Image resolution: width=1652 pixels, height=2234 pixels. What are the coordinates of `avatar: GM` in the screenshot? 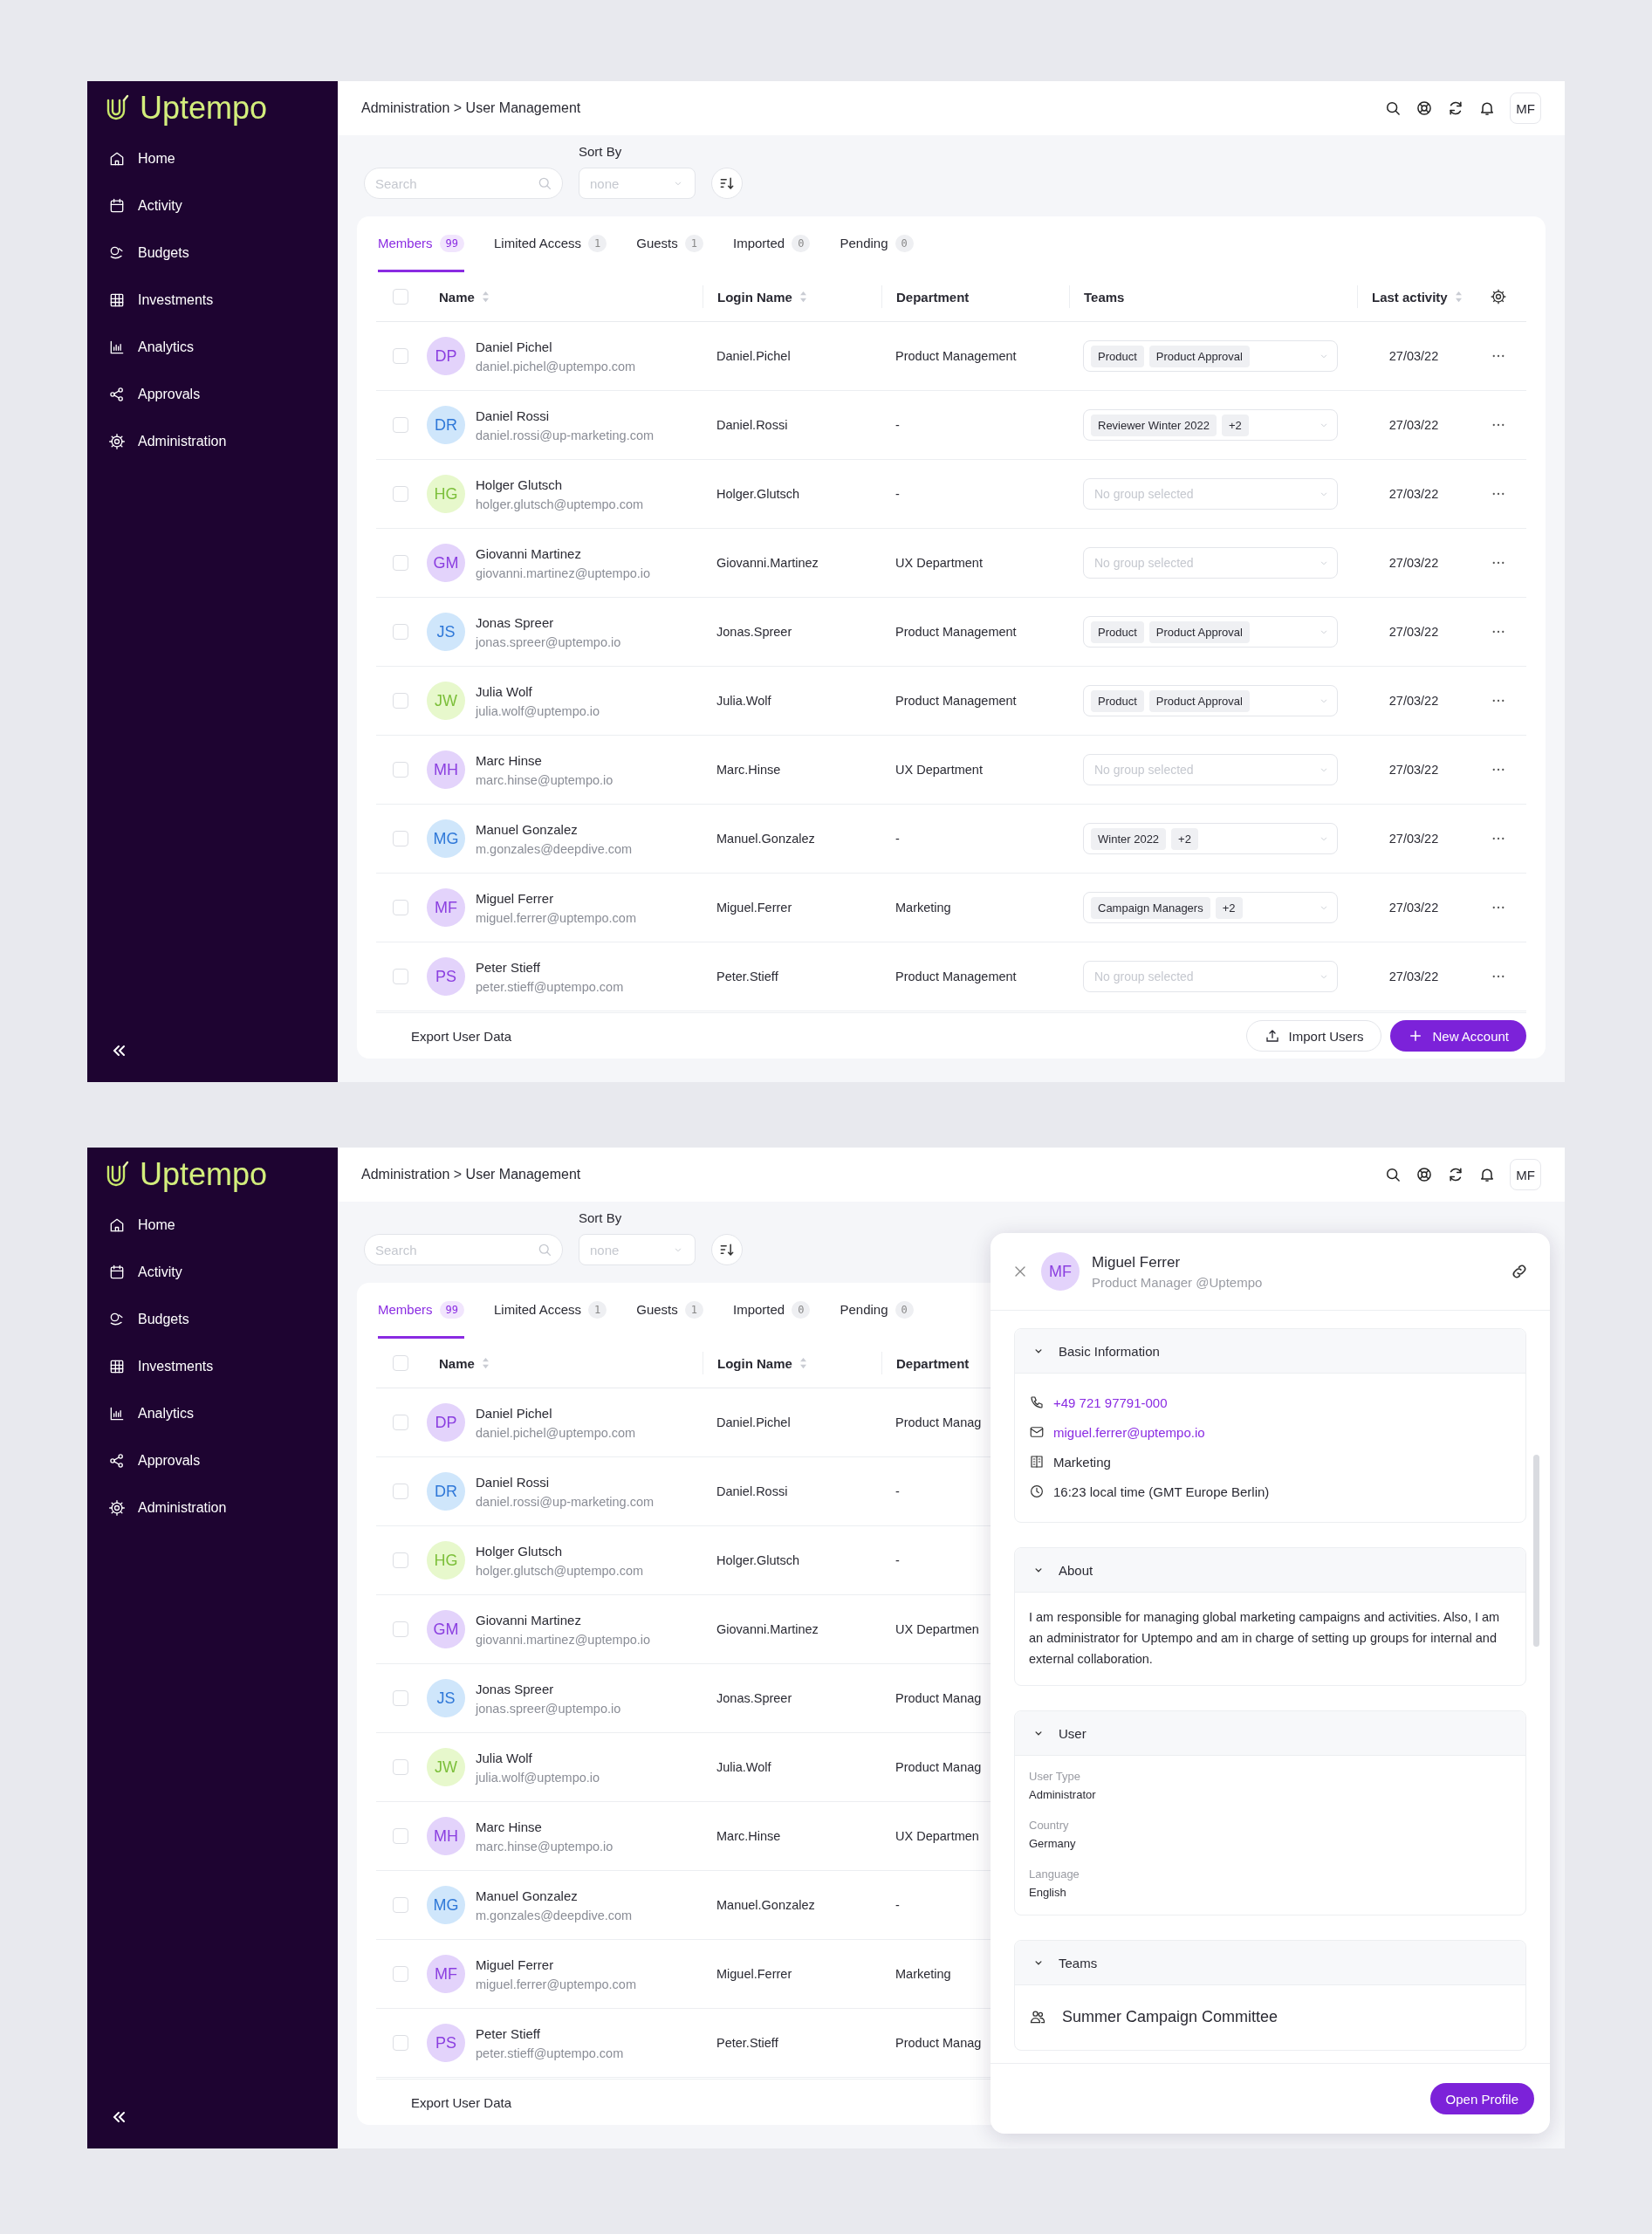 It's located at (446, 1629).